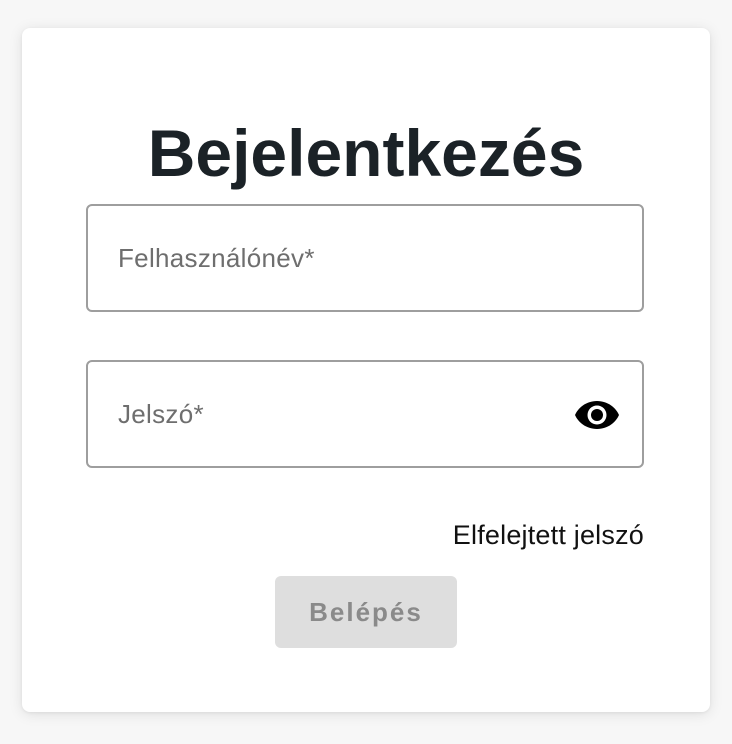  I want to click on username-input, so click(343, 258).